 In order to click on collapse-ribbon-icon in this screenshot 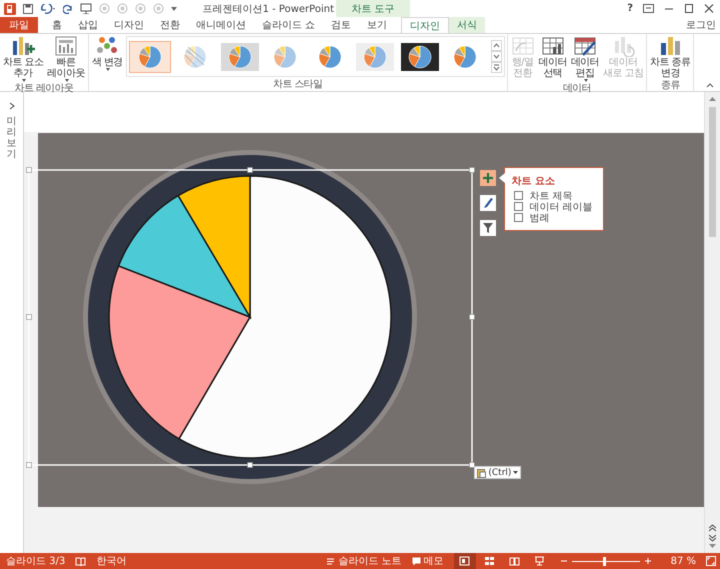, I will do `click(710, 85)`.